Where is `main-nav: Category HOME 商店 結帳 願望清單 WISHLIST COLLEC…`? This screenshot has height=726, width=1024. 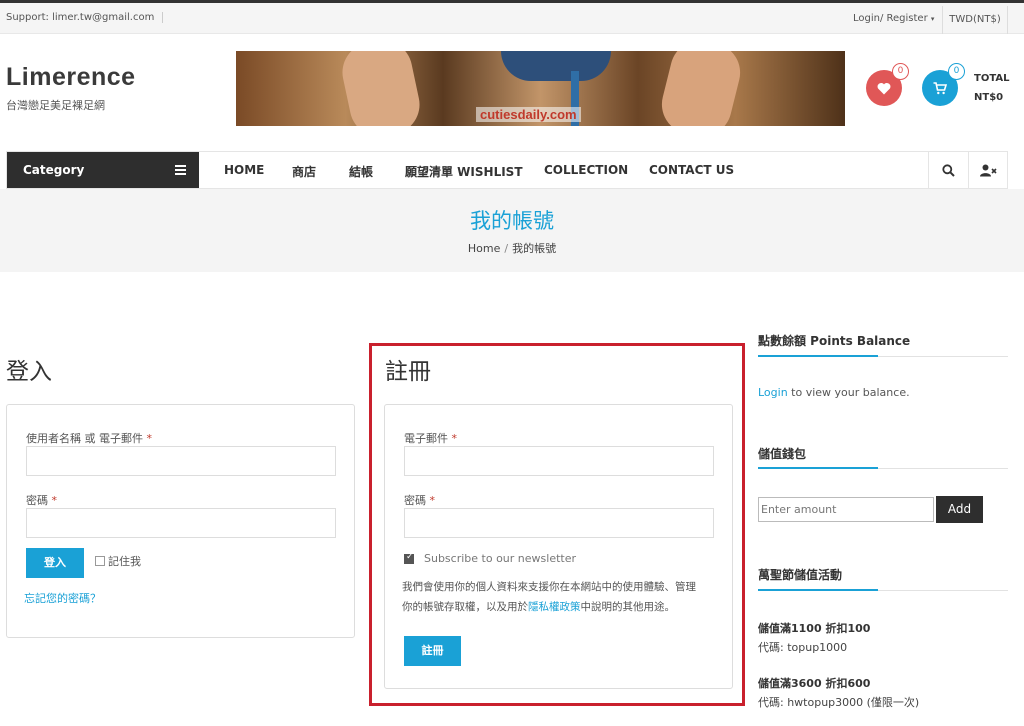 main-nav: Category HOME 商店 結帳 願望清單 WISHLIST COLLEC… is located at coordinates (507, 170).